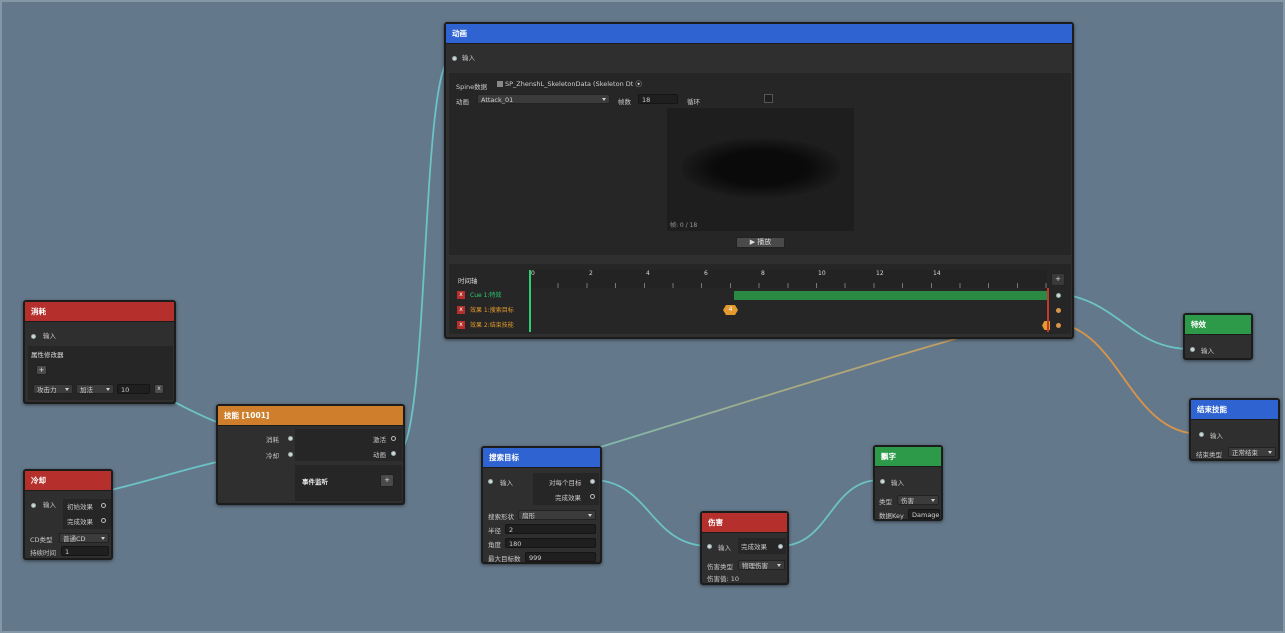  Describe the element at coordinates (393, 453) in the screenshot. I see `anim-port` at that location.